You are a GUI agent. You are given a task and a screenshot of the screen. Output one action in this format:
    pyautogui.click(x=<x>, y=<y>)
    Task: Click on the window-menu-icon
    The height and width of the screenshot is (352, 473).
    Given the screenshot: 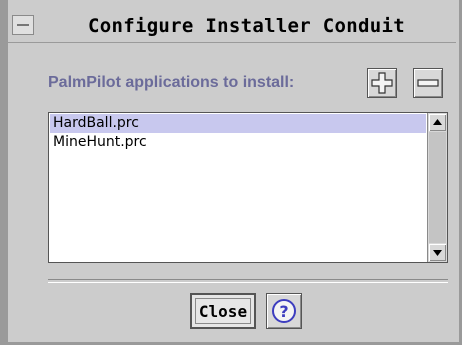 What is the action you would take?
    pyautogui.click(x=23, y=25)
    